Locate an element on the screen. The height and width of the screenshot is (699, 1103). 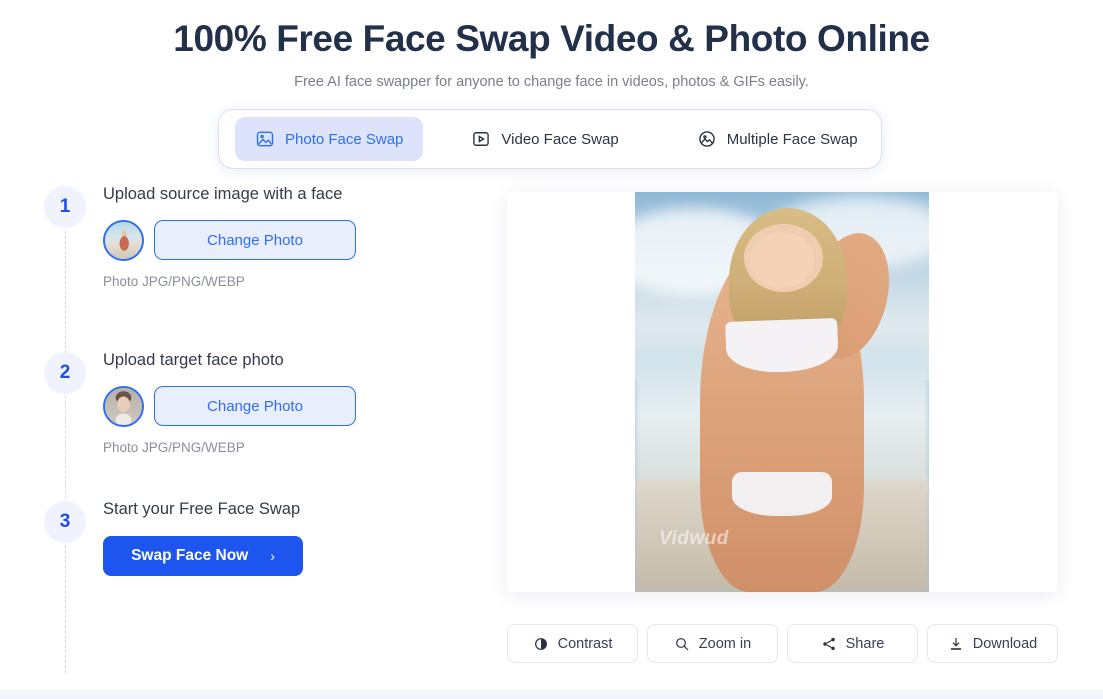
step-1-format-hint: Photo JPG/PNG/WEBP is located at coordinates (174, 281).